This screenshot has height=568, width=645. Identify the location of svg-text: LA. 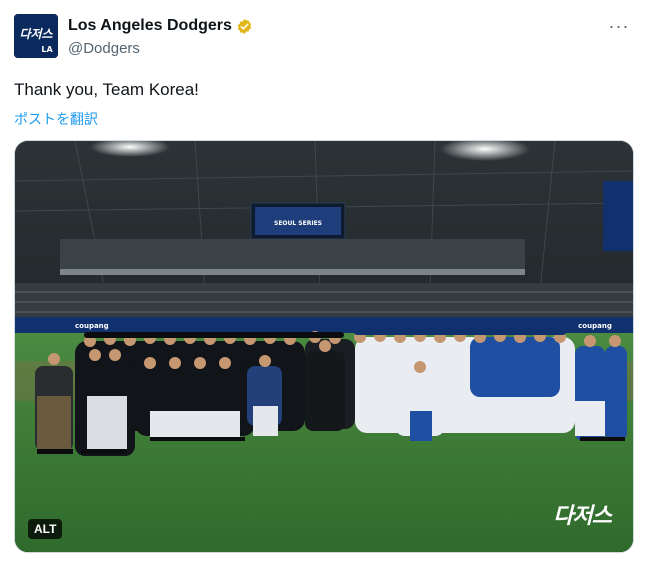
(47, 49).